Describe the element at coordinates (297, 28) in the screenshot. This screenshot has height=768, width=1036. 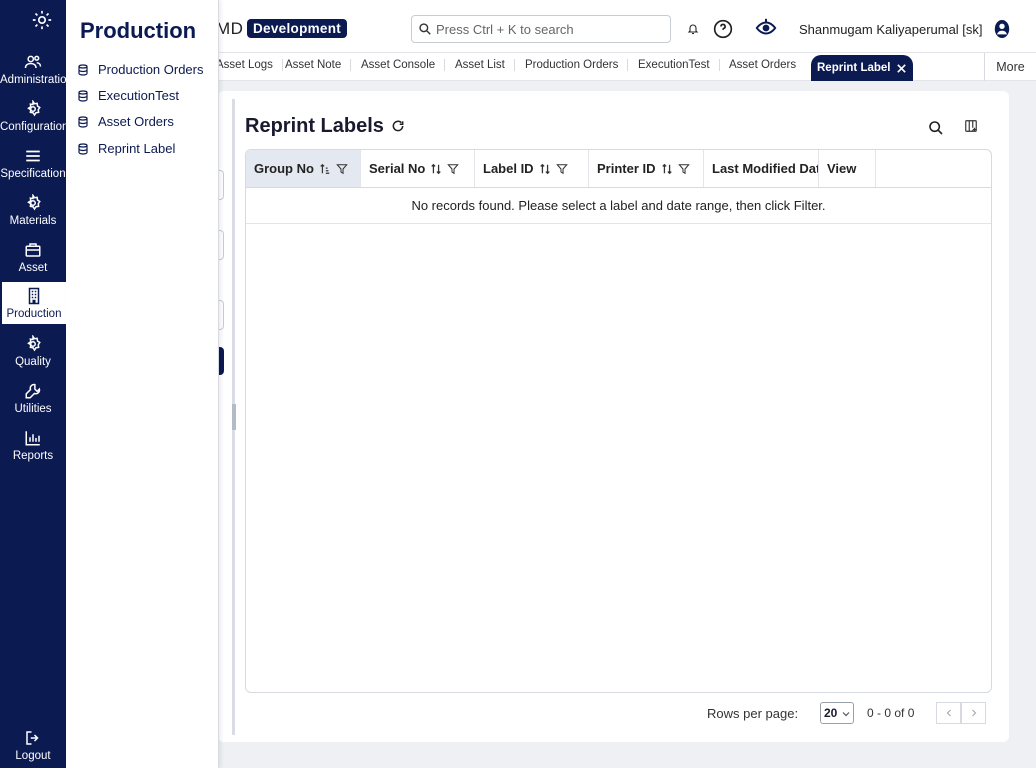
I see `environment-badge: Development` at that location.